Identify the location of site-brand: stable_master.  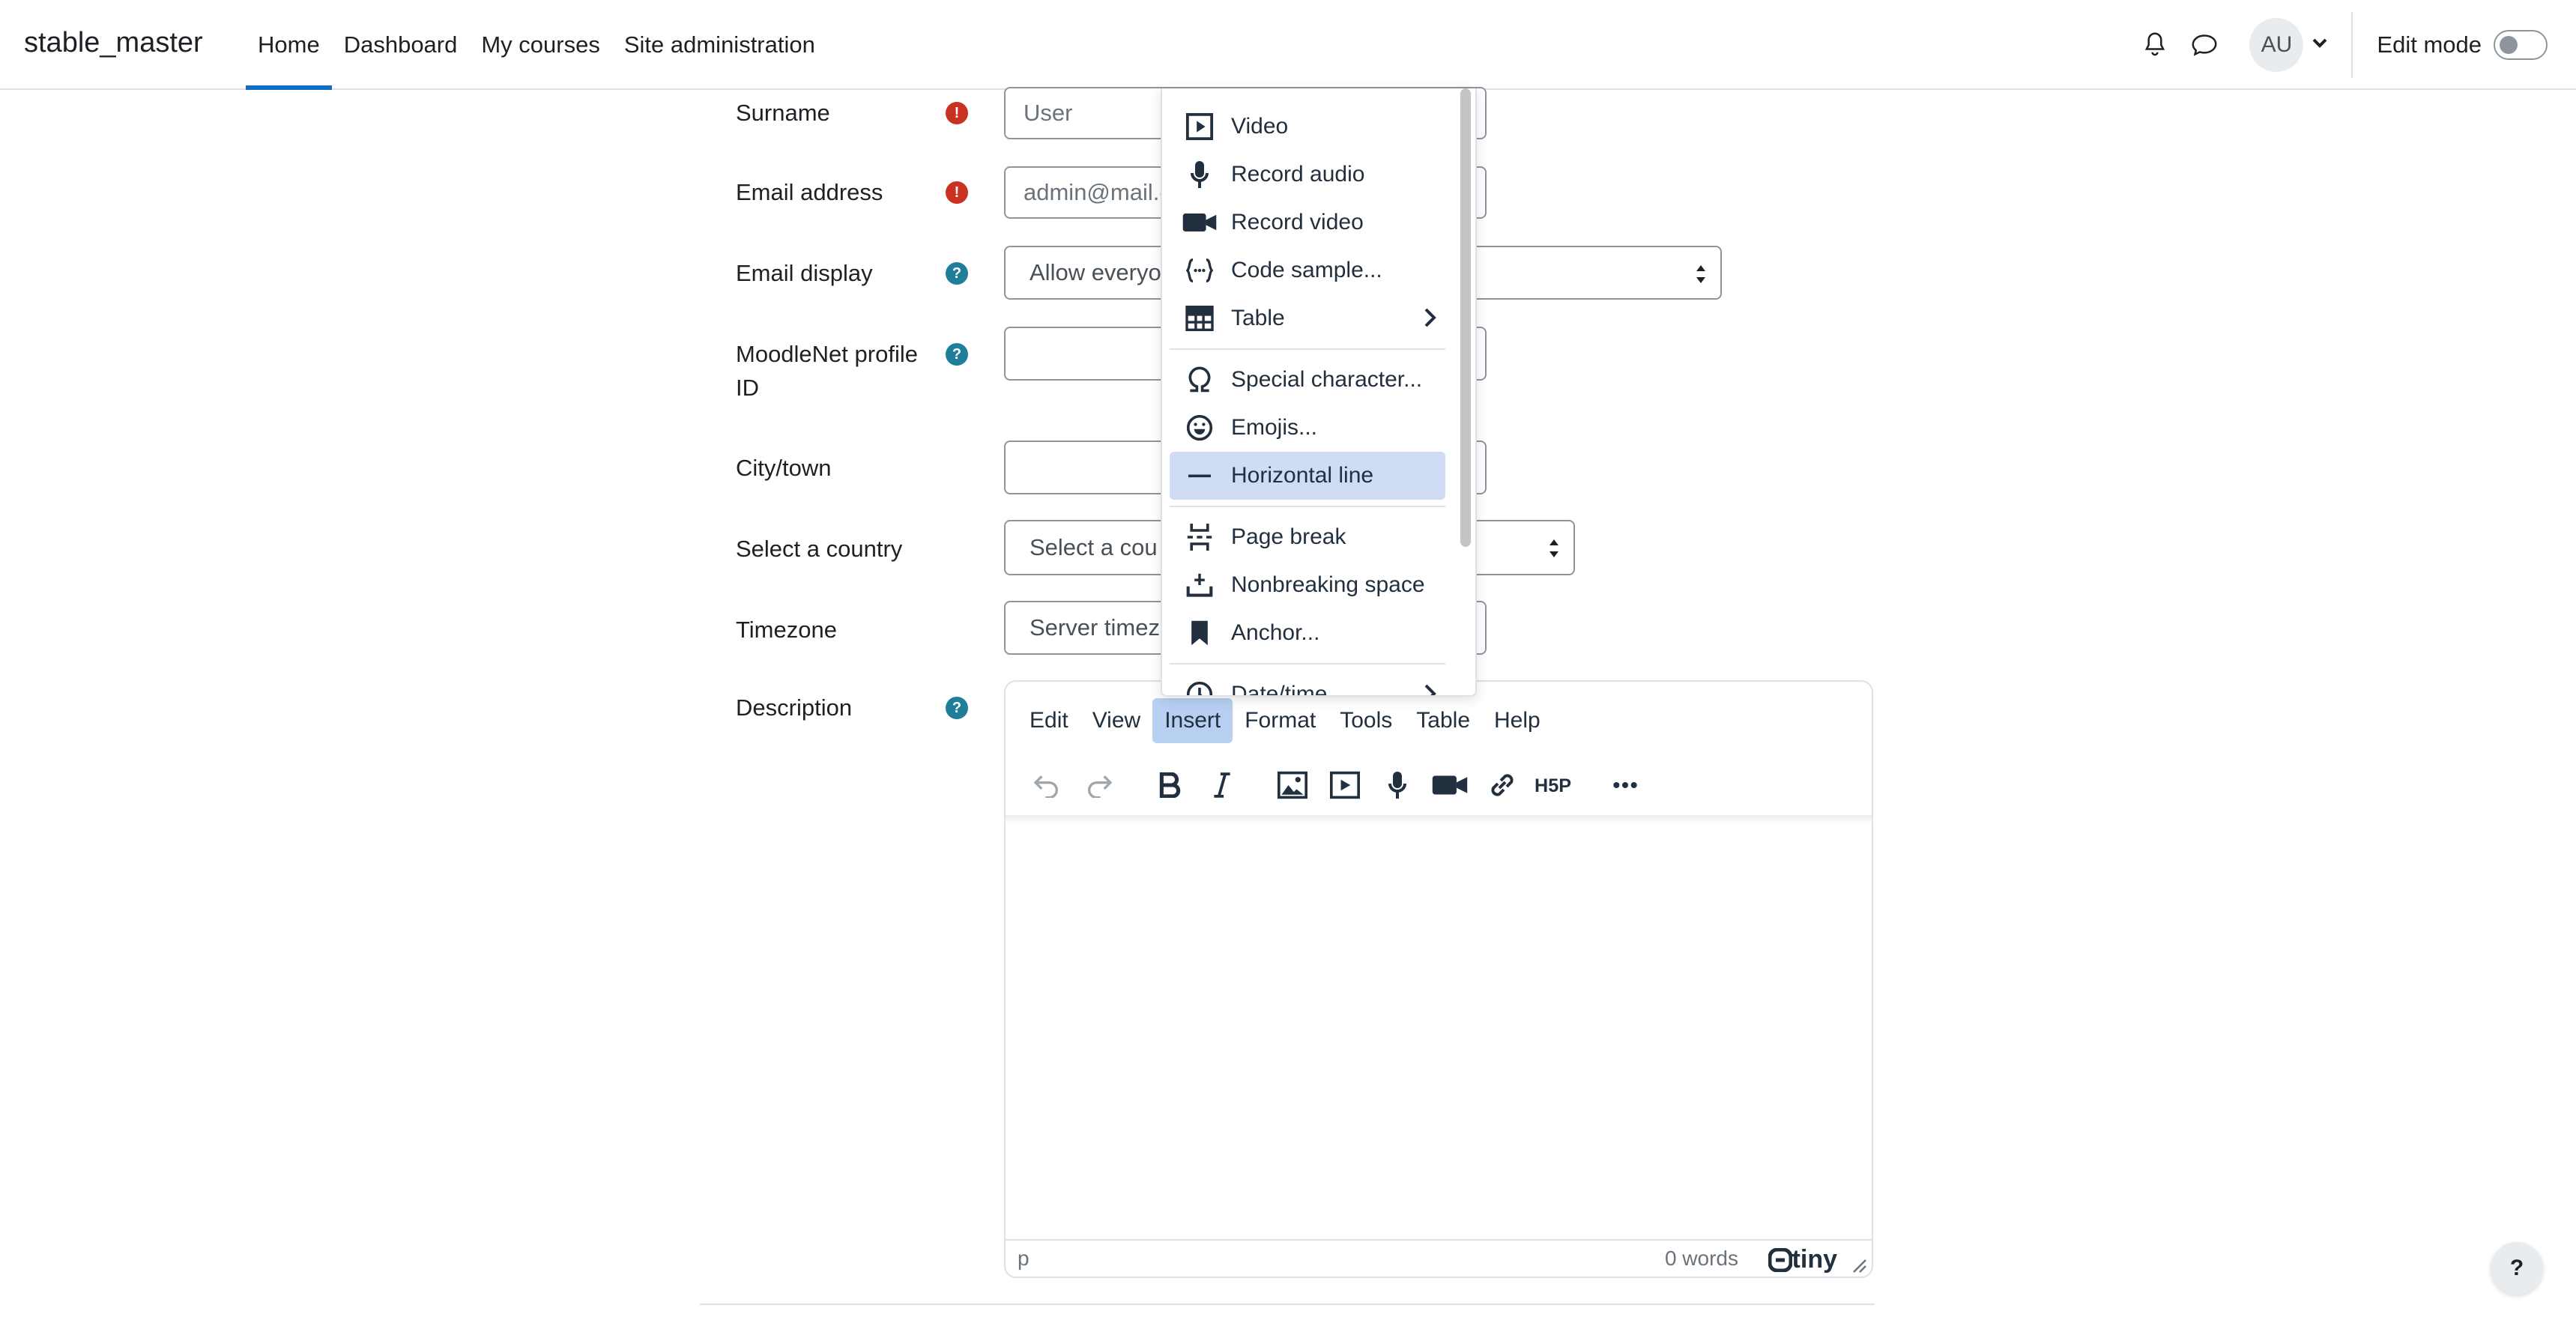
(113, 43).